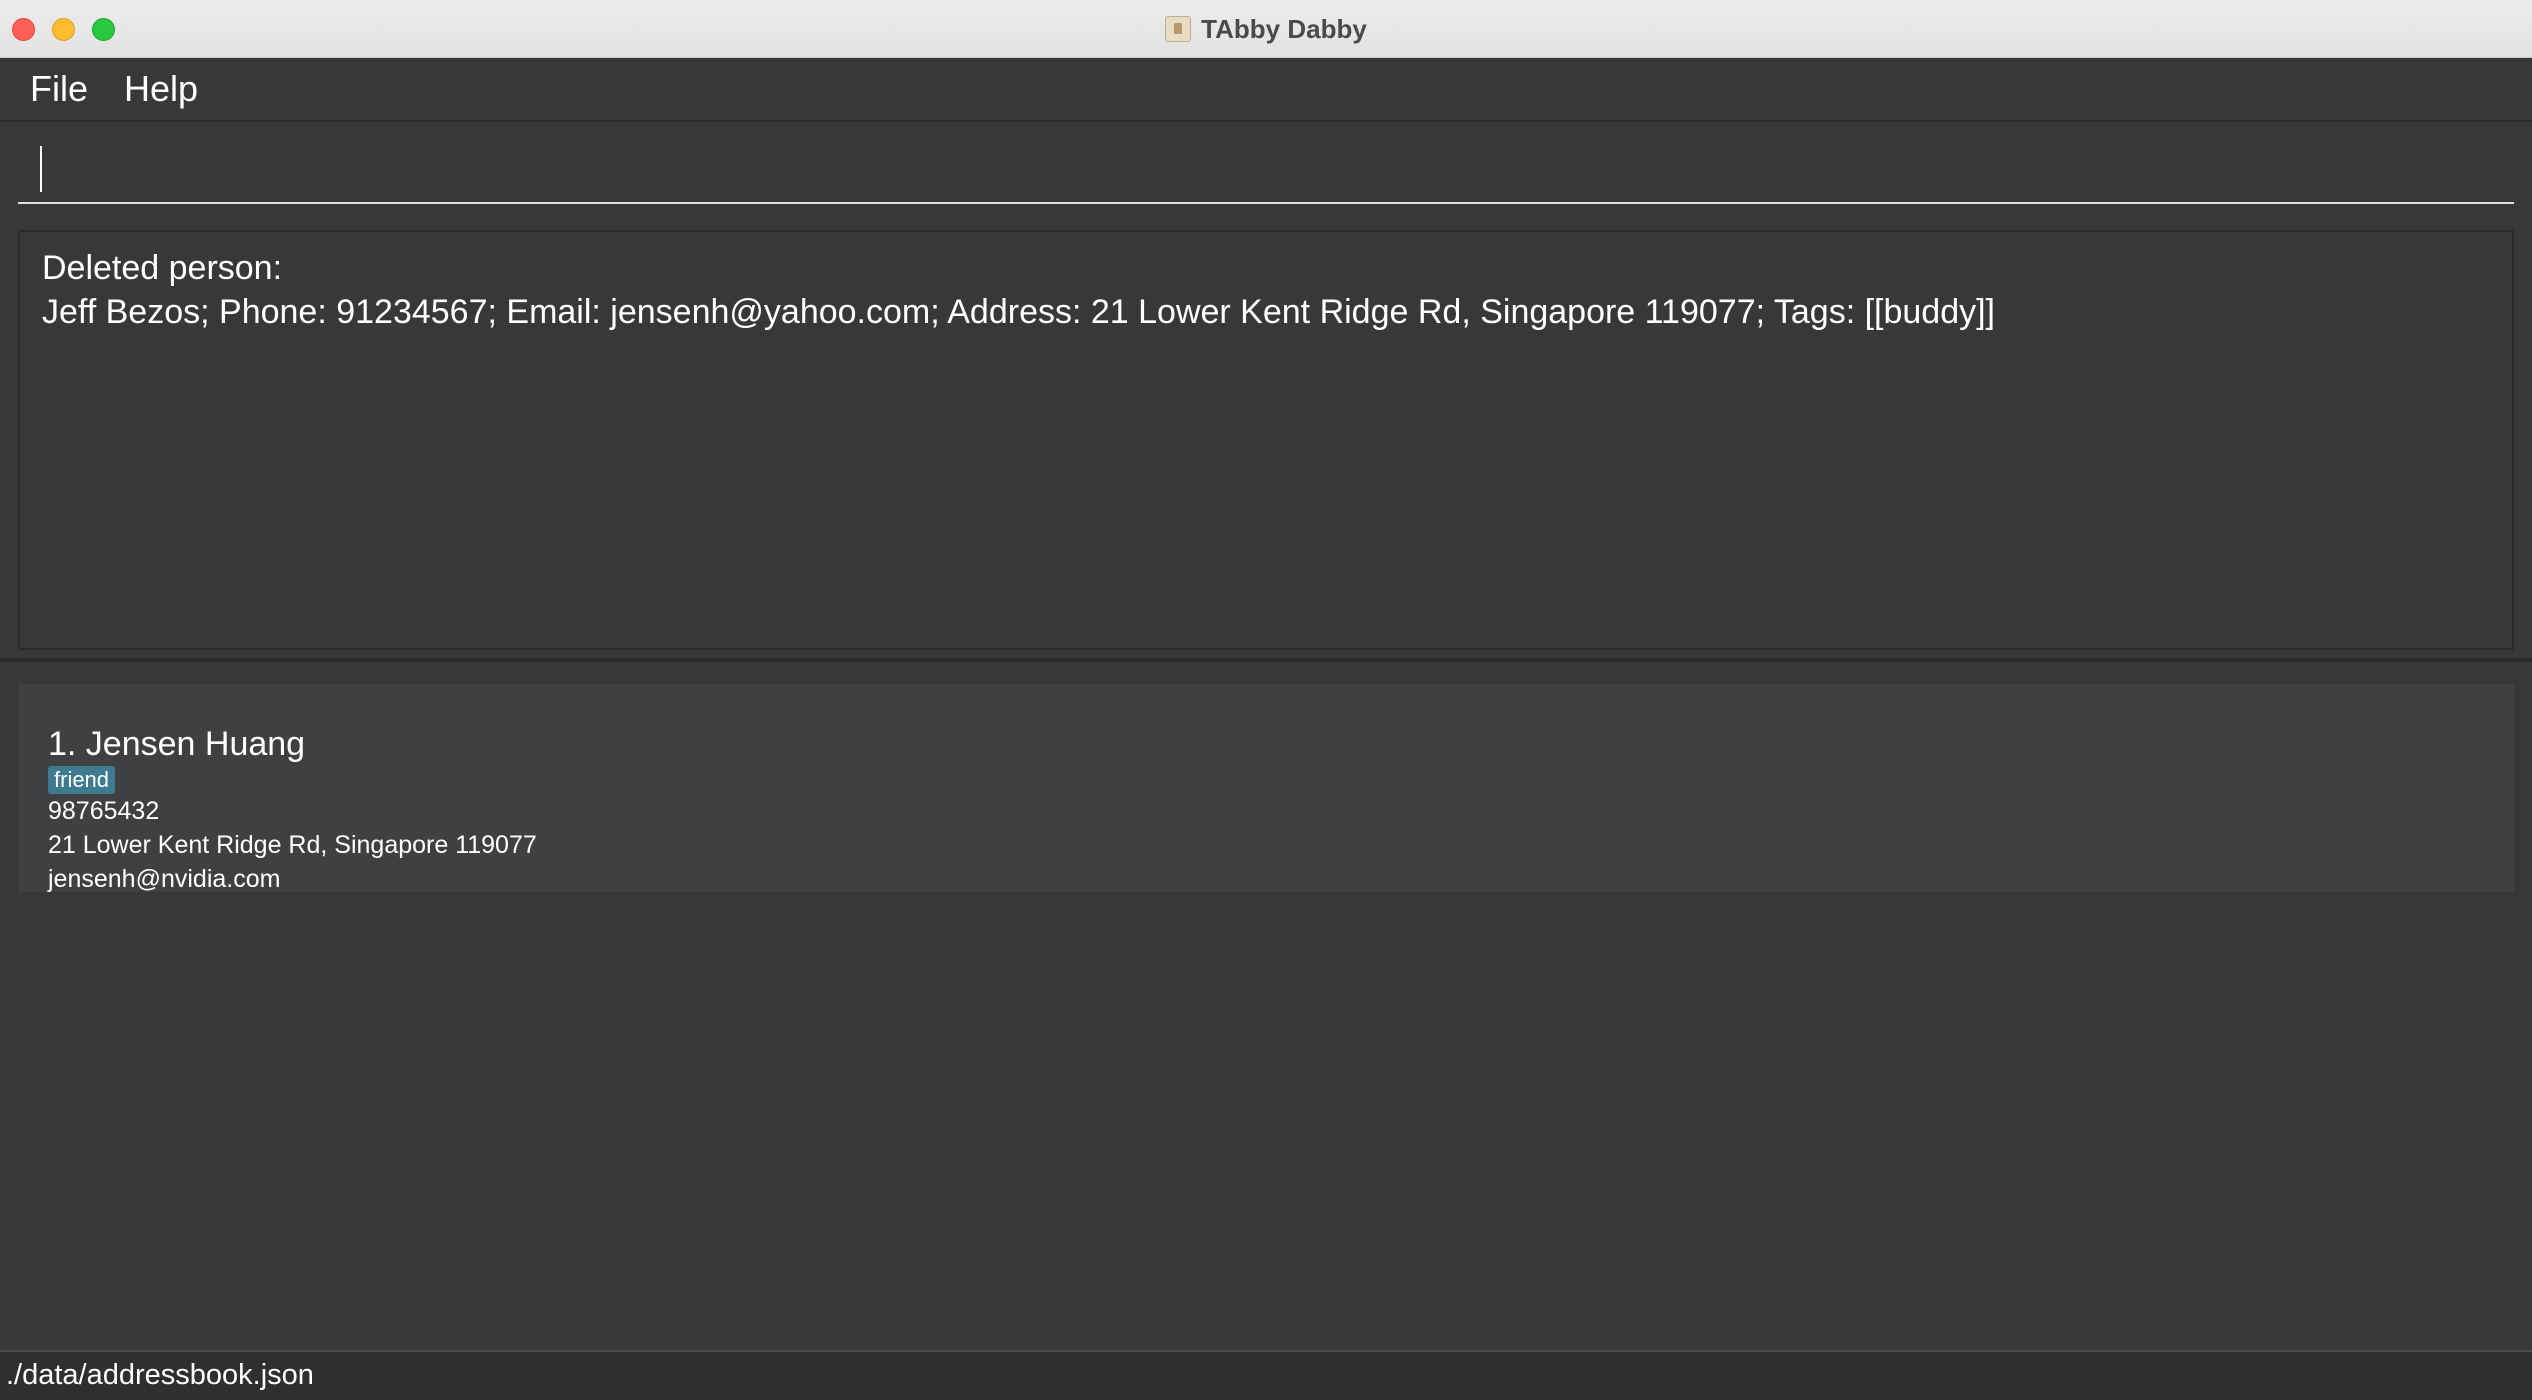 The width and height of the screenshot is (2532, 1400). What do you see at coordinates (1178, 29) in the screenshot?
I see `address-book-icon` at bounding box center [1178, 29].